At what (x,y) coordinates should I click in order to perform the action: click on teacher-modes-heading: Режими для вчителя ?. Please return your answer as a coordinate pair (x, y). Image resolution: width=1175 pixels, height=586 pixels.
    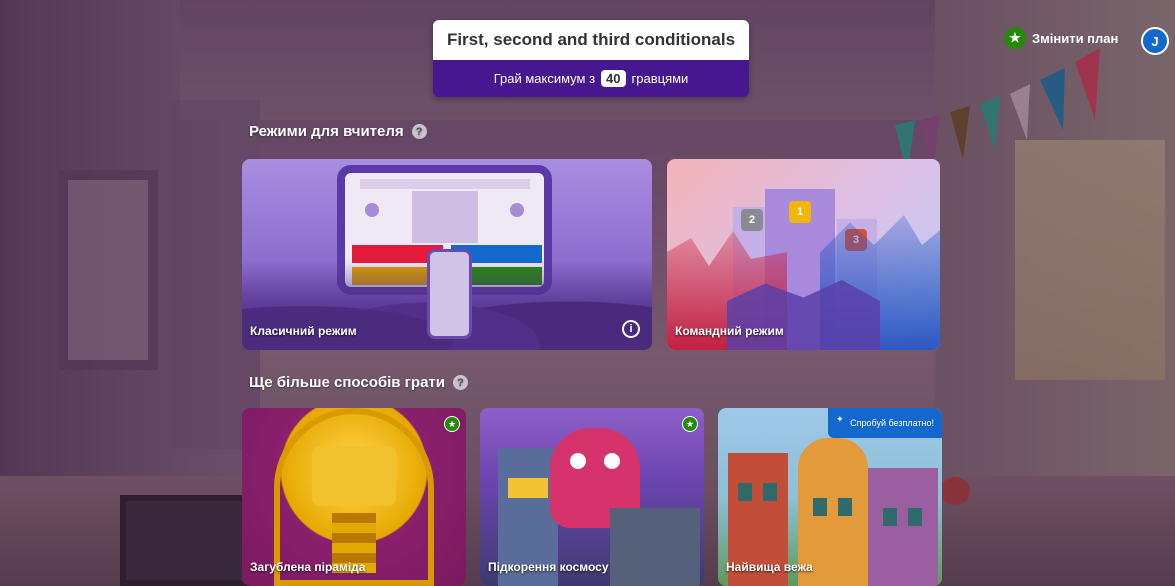
    Looking at the image, I should click on (338, 131).